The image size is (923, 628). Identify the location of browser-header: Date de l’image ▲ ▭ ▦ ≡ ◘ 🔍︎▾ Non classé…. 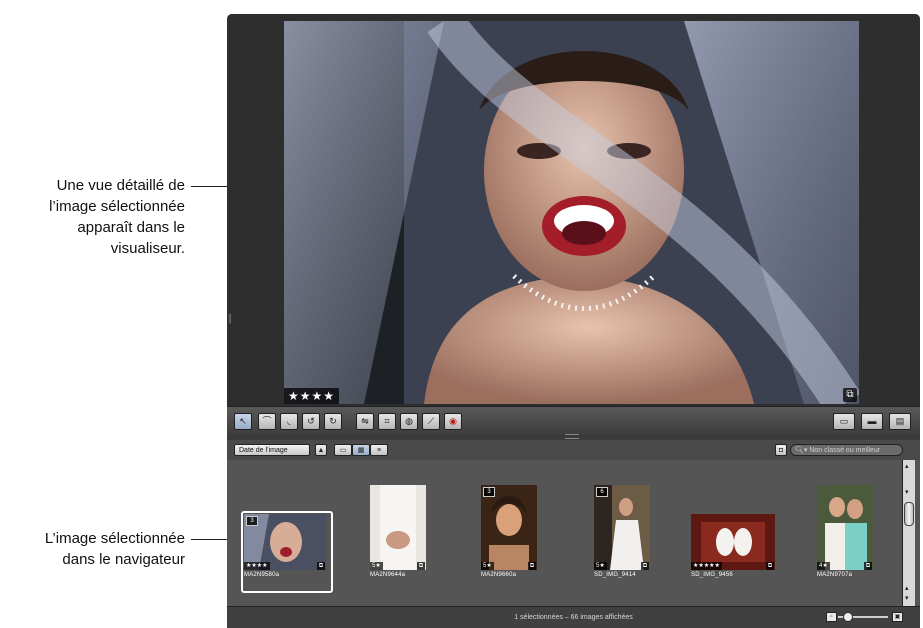
(573, 450).